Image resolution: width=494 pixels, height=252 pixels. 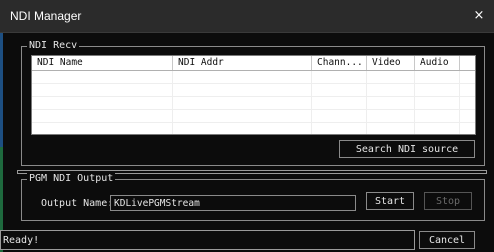 I want to click on close-icon: ×, so click(x=479, y=15).